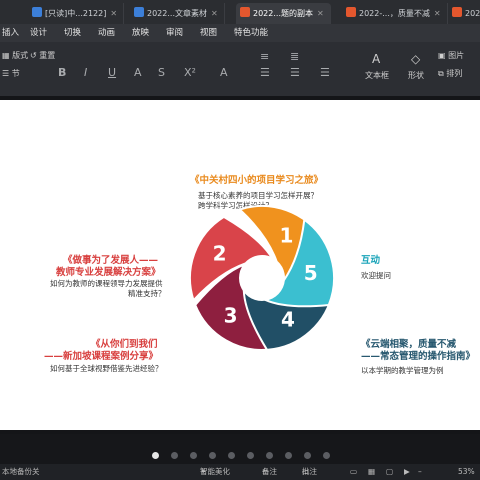  Describe the element at coordinates (443, 55) in the screenshot. I see `picture-icon: ▣` at that location.